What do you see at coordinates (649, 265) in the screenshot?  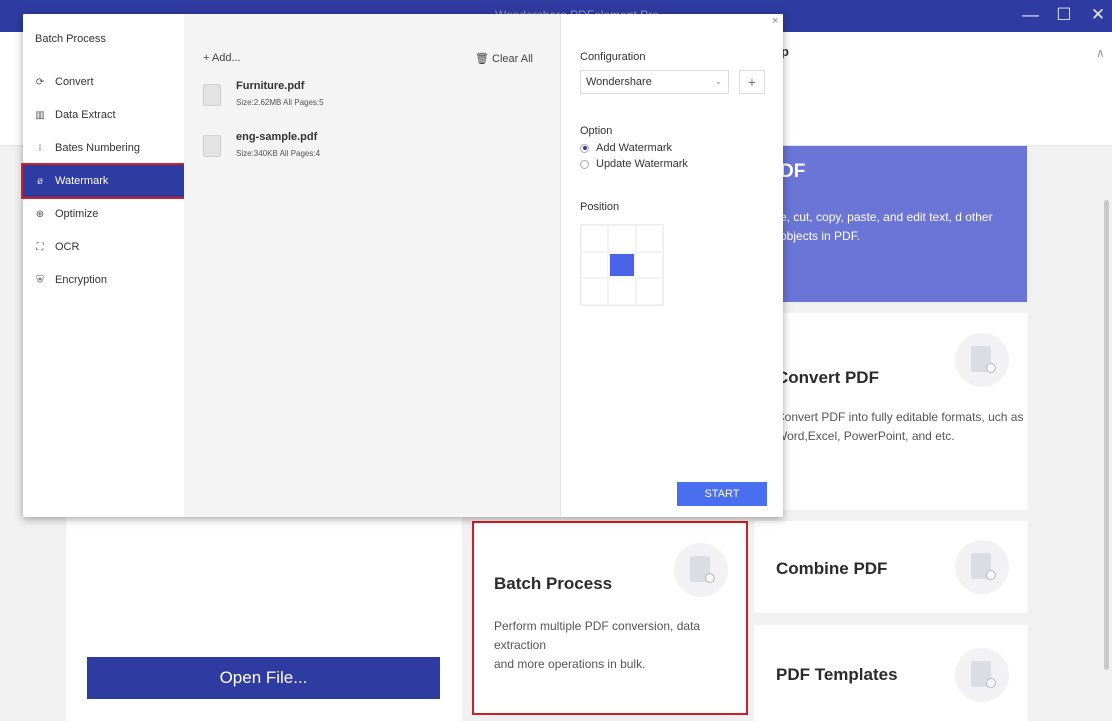 I see `position-middle-right` at bounding box center [649, 265].